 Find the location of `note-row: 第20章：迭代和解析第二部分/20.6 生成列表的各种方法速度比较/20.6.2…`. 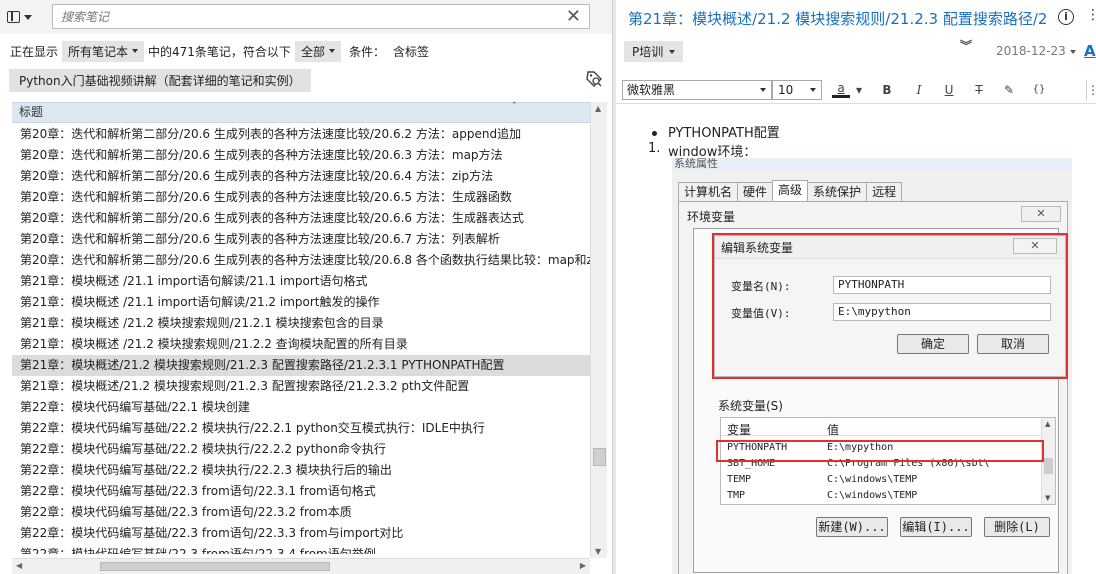

note-row: 第20章：迭代和解析第二部分/20.6 生成列表的各种方法速度比较/20.6.2… is located at coordinates (301, 134).